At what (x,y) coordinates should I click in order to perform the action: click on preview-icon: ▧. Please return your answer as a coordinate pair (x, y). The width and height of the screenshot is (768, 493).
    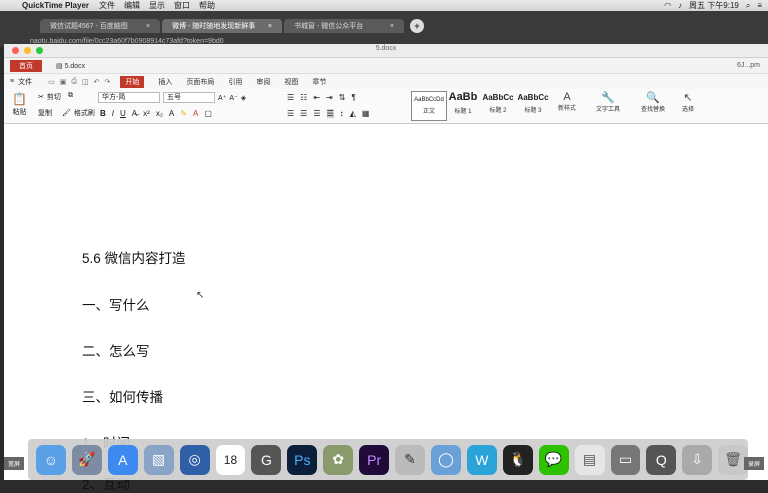
    Looking at the image, I should click on (158, 459).